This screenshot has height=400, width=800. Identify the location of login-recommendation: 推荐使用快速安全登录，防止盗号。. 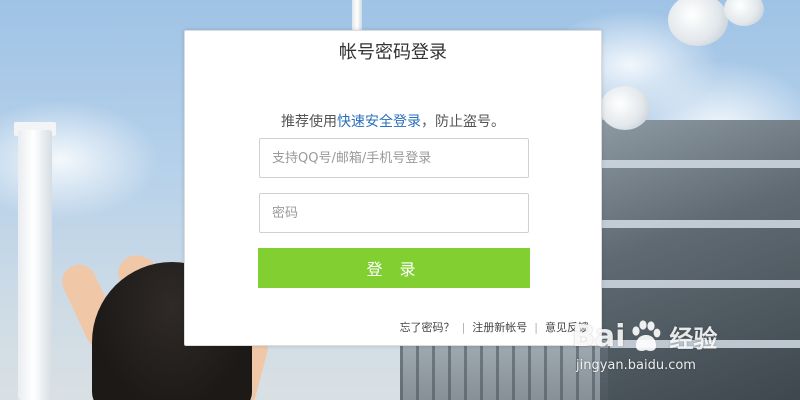
(393, 122).